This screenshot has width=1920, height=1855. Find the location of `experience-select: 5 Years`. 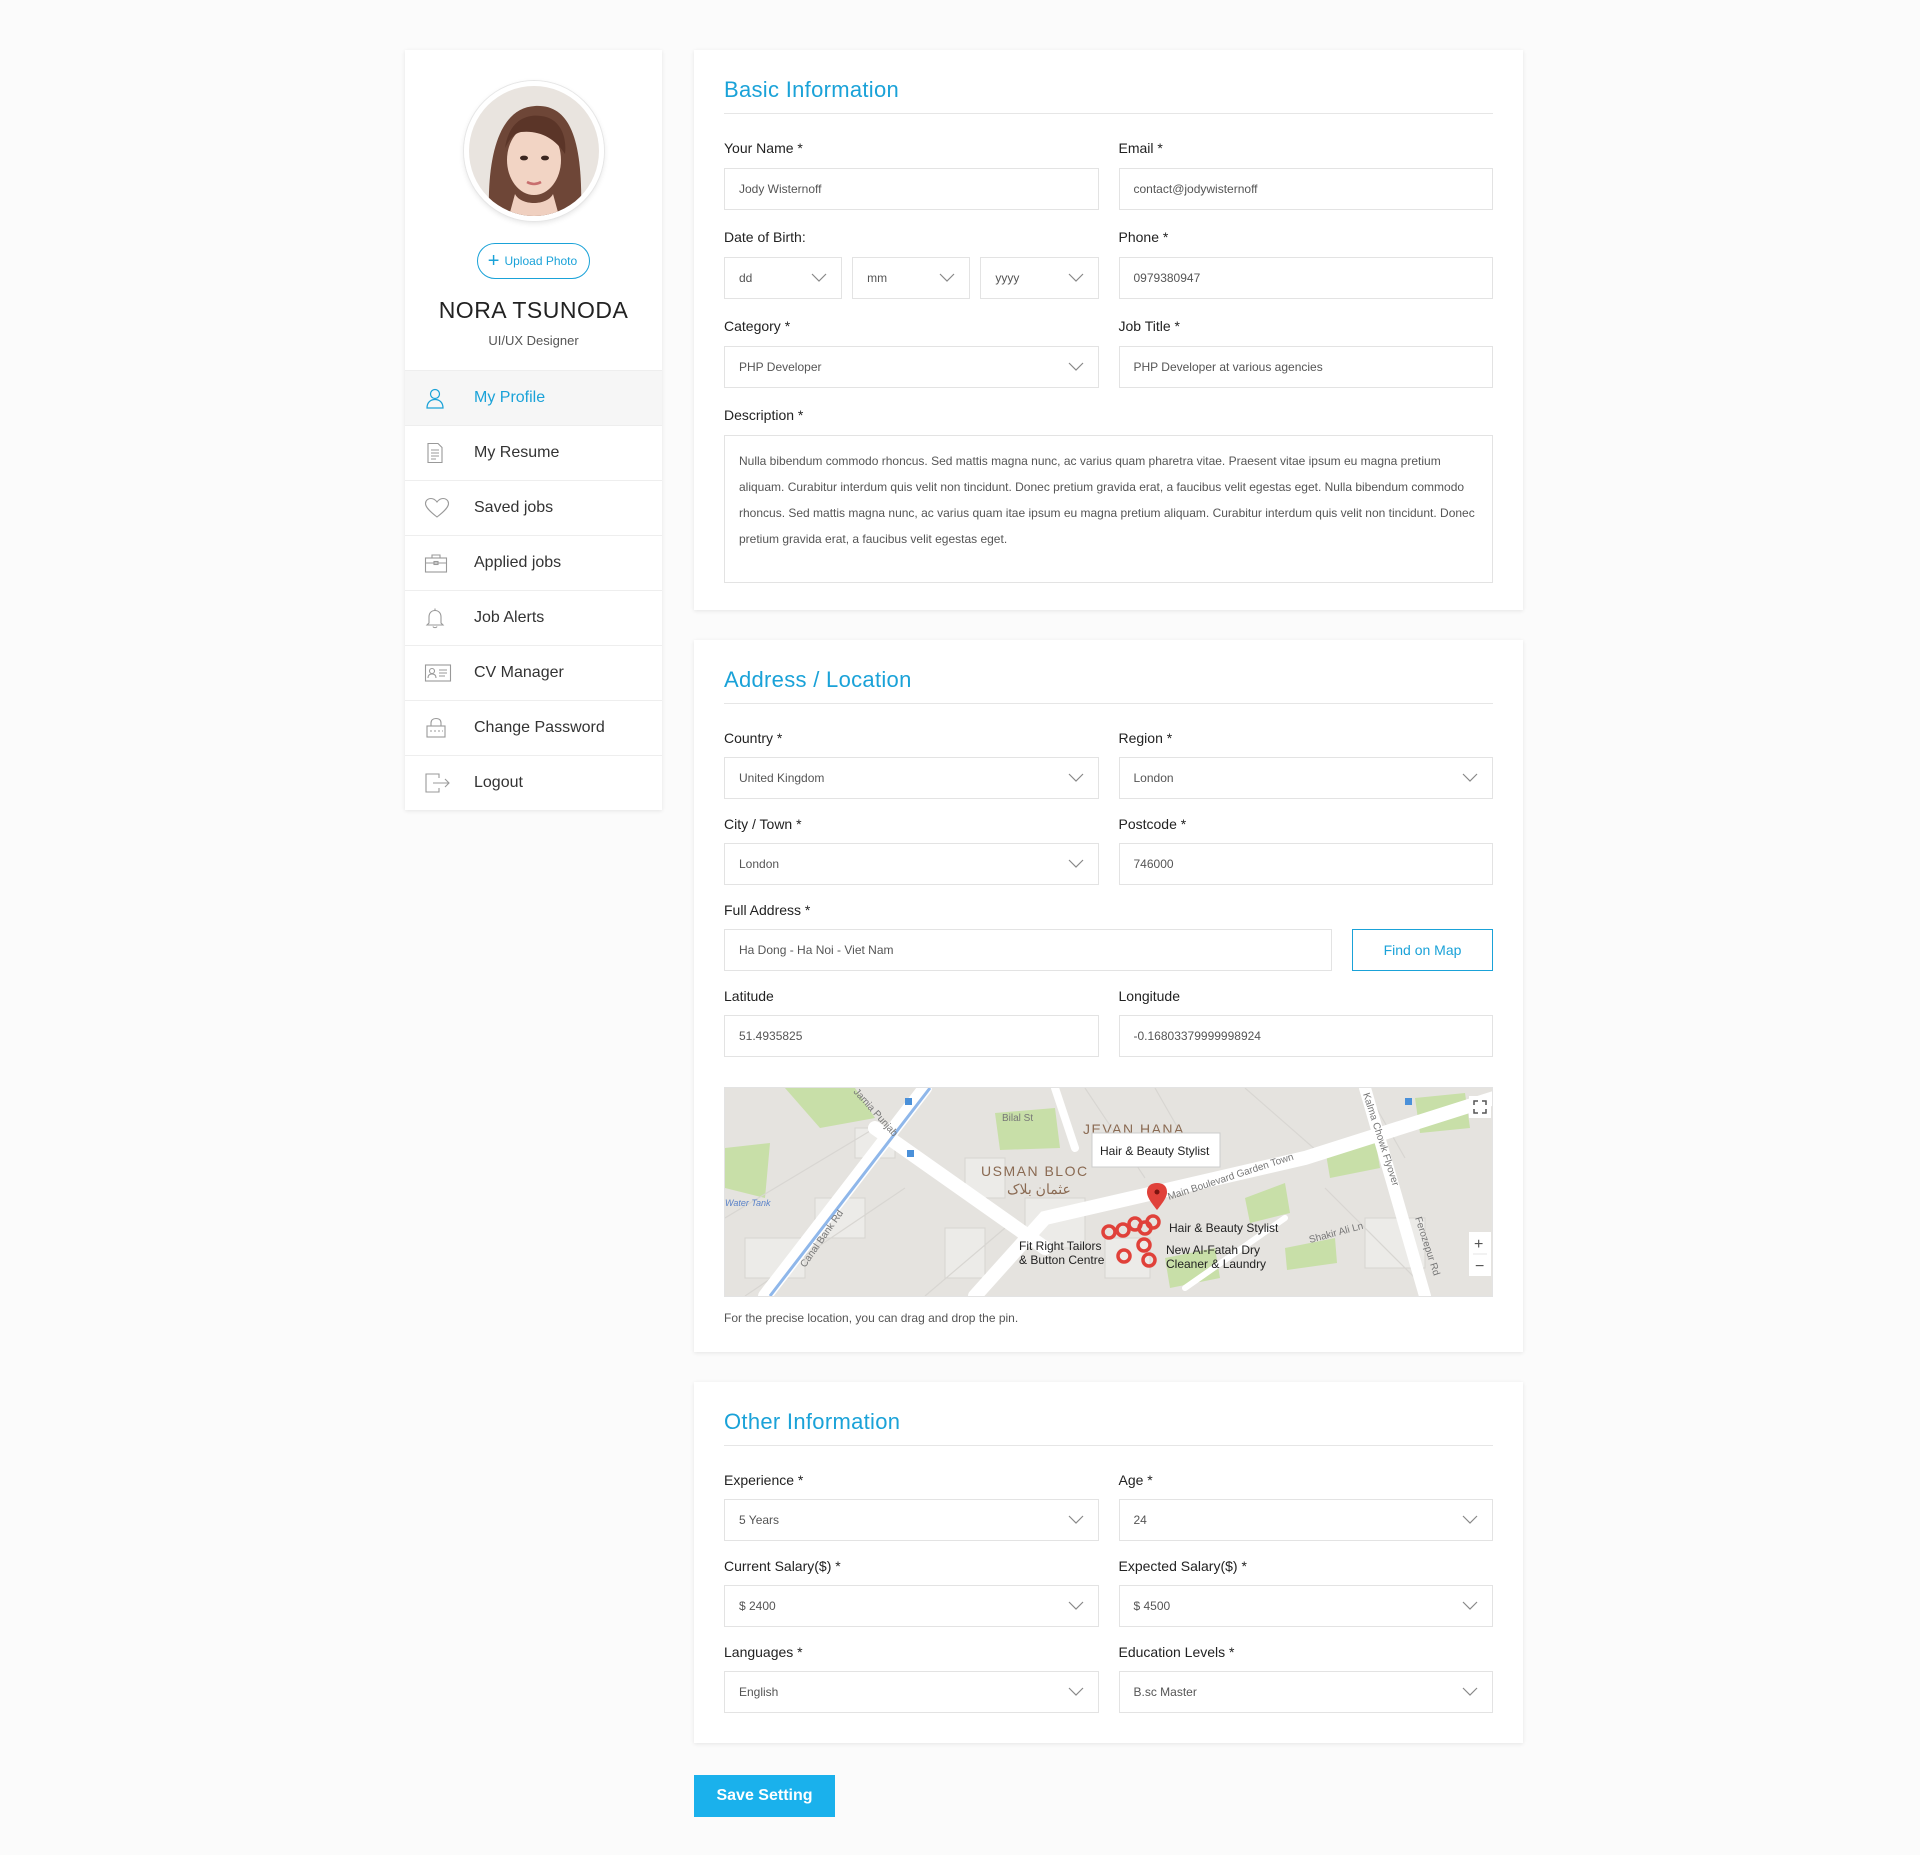

experience-select: 5 Years is located at coordinates (911, 1520).